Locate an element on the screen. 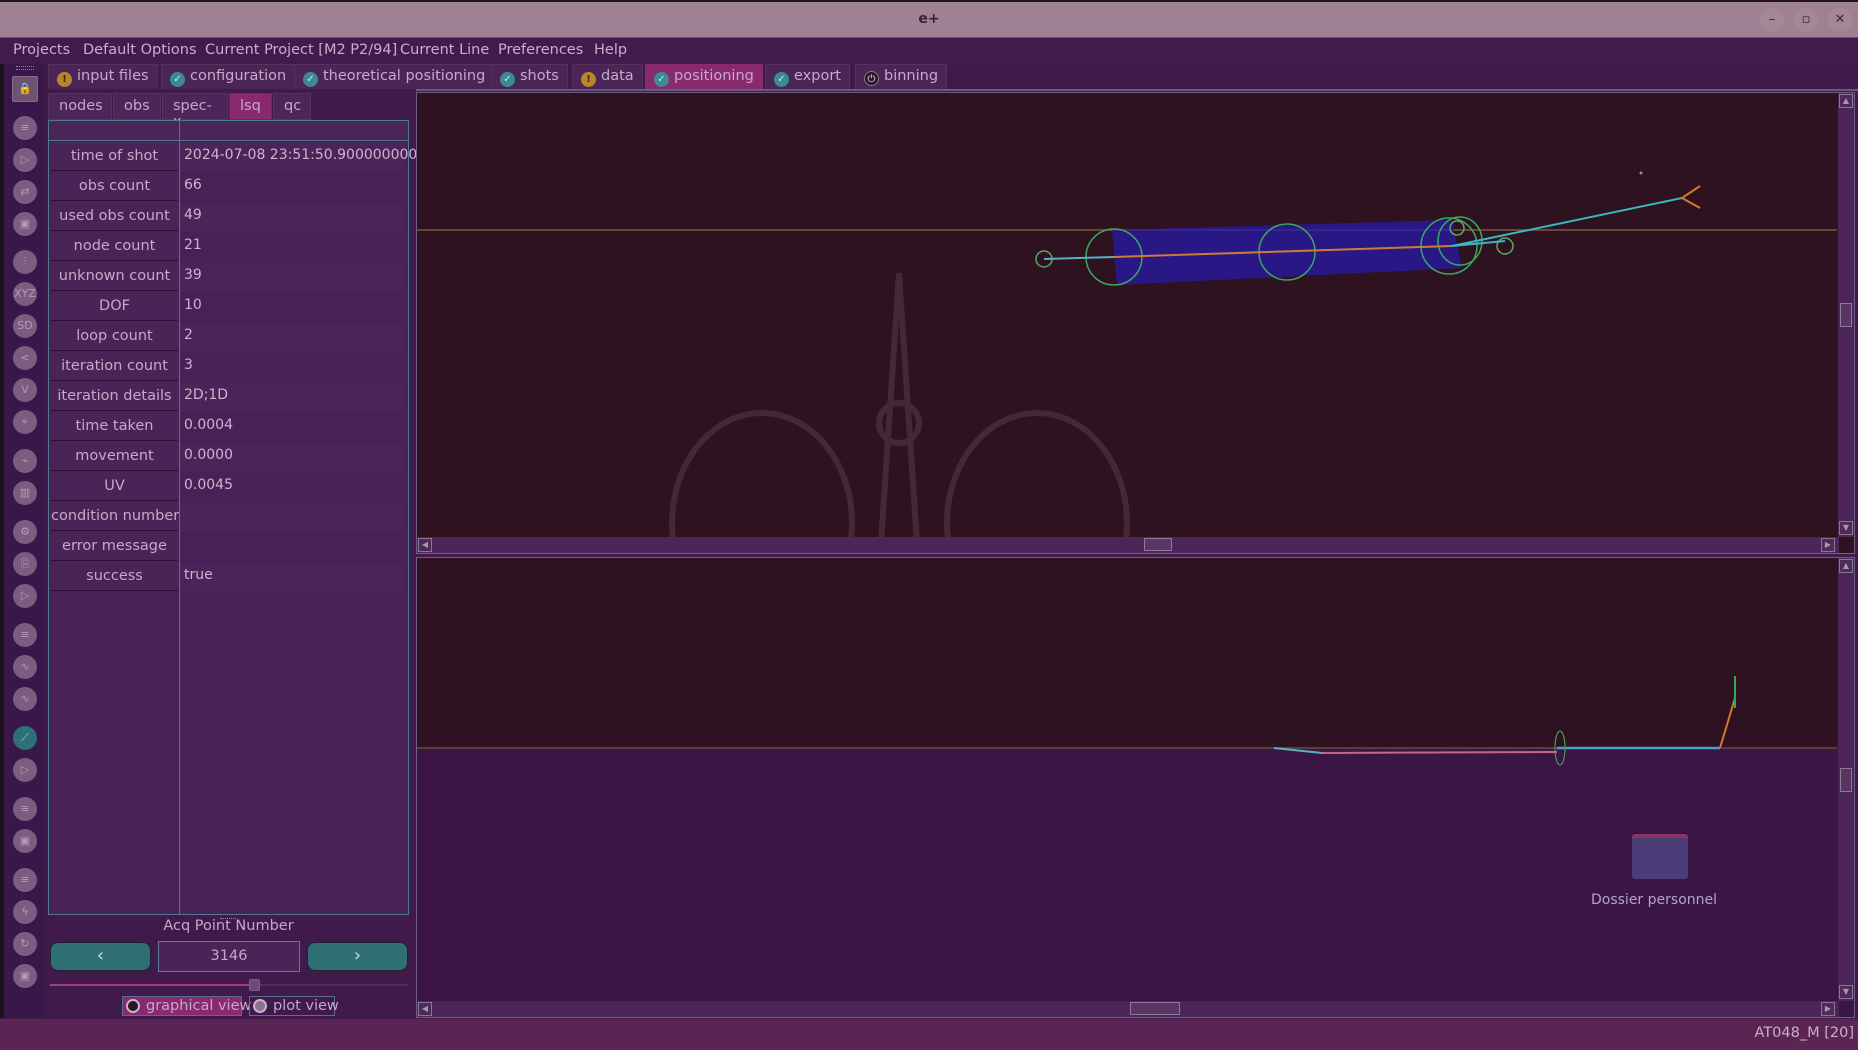  scroll-down-button: ▼ is located at coordinates (1846, 528).